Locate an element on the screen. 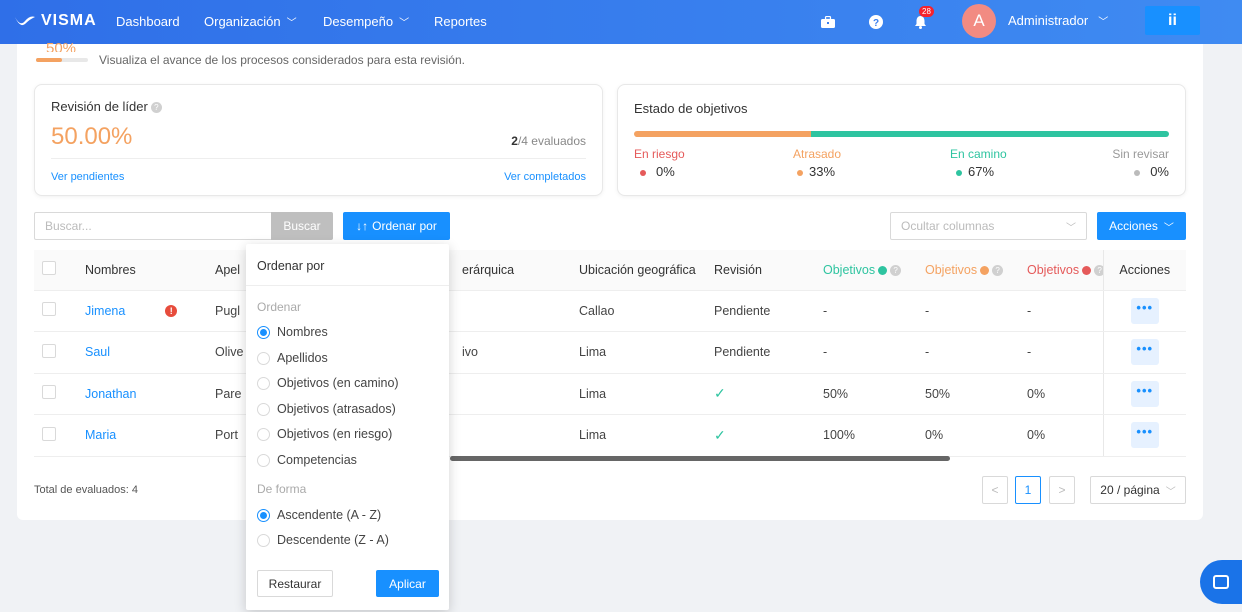  sort-button-label: Ordenar por is located at coordinates (404, 226).